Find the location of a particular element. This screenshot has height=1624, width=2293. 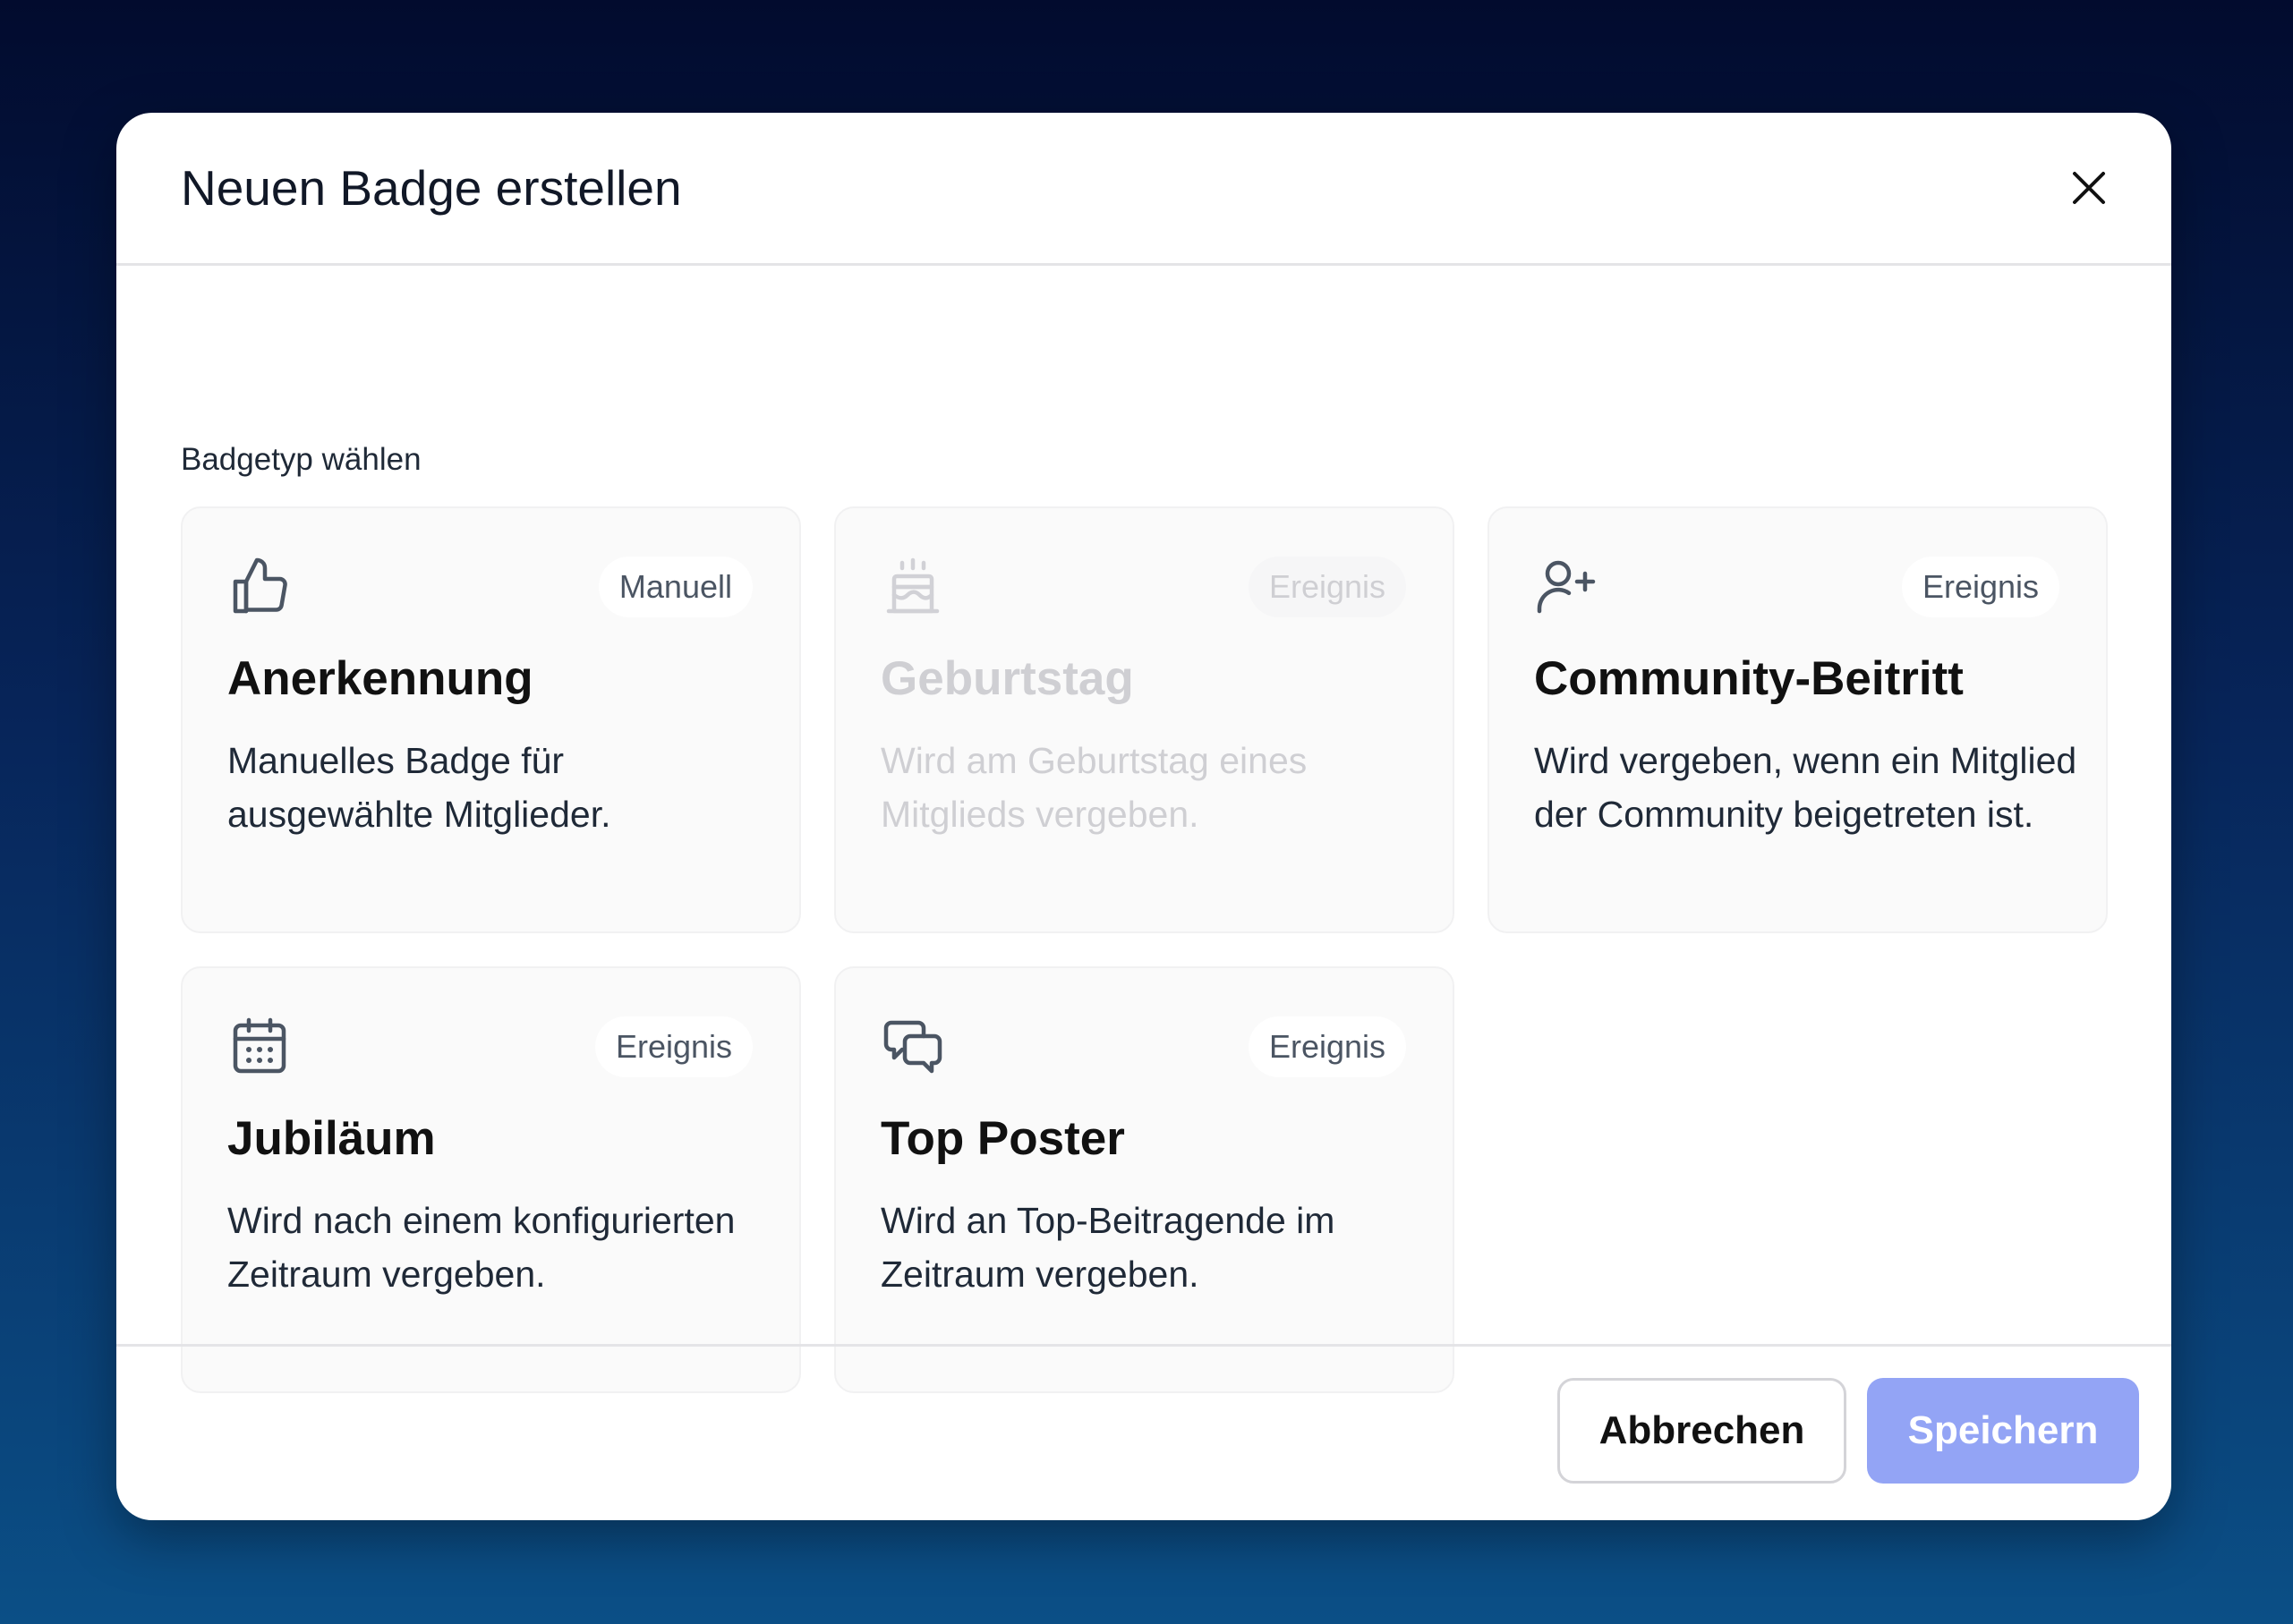

close-button is located at coordinates (2089, 188).